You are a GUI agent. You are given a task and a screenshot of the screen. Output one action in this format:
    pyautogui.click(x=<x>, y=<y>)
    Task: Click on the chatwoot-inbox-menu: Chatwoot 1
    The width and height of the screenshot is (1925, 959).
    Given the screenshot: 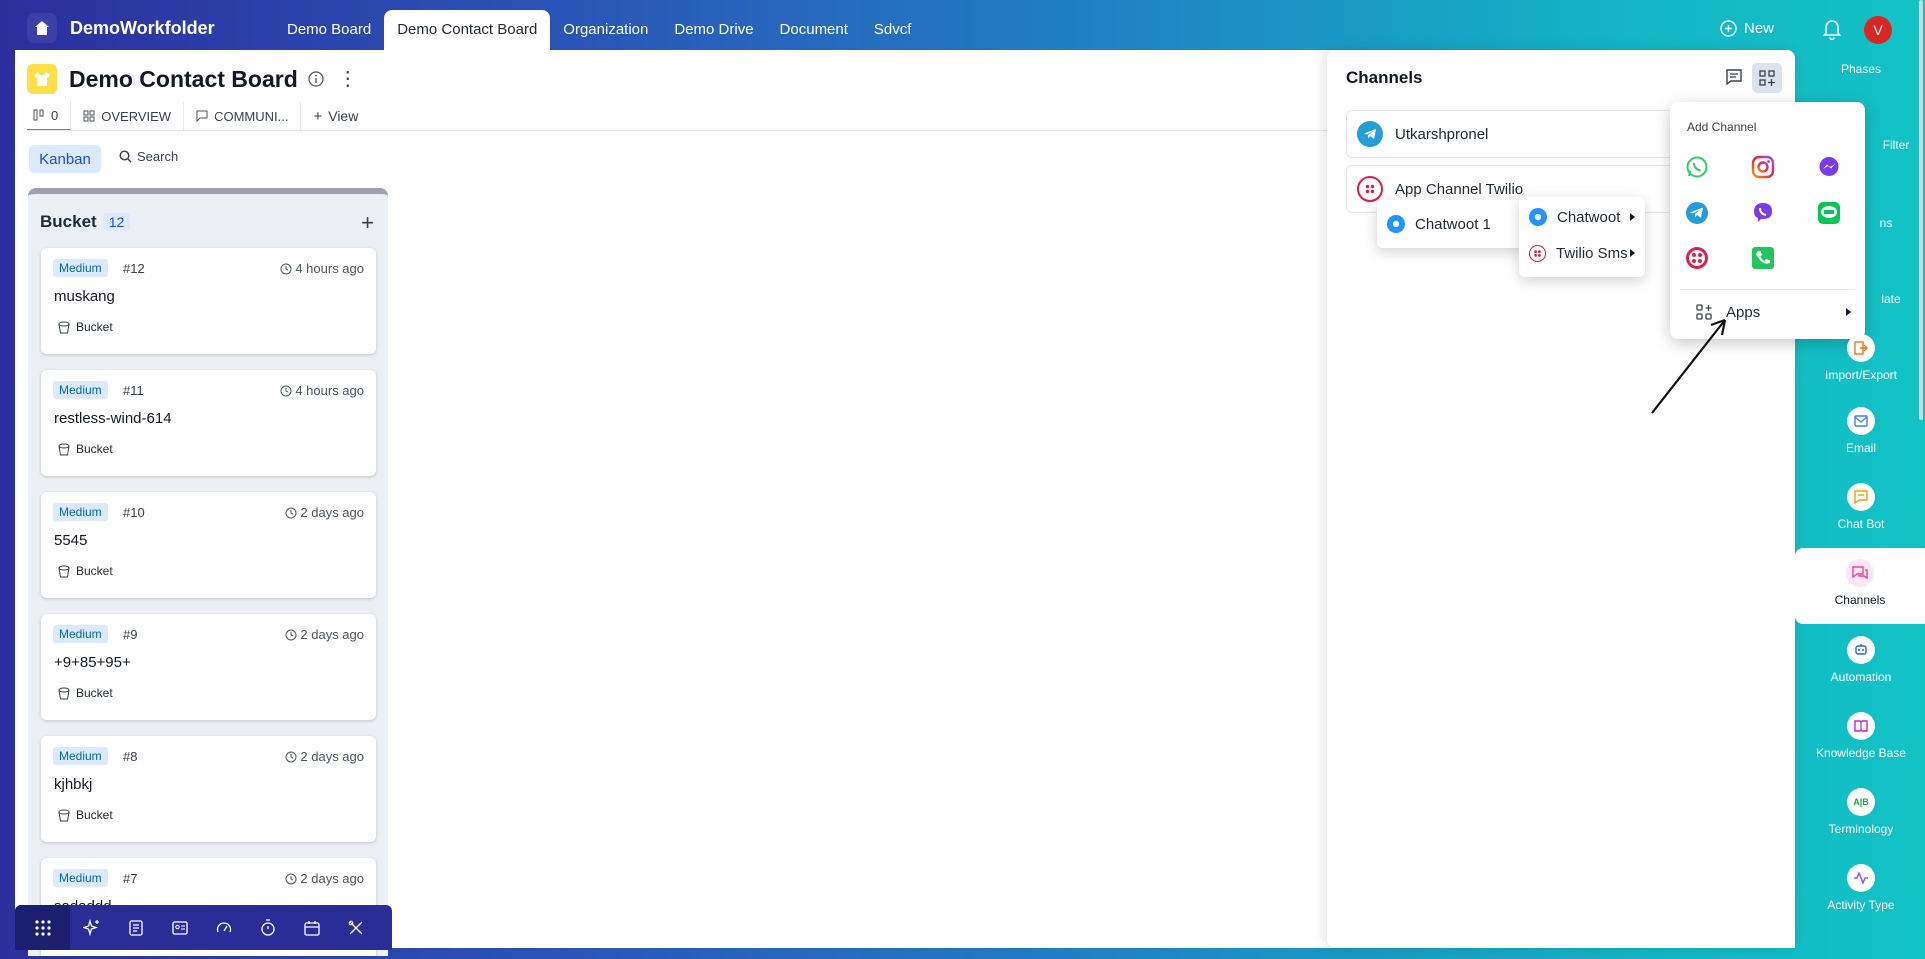 What is the action you would take?
    pyautogui.click(x=1451, y=224)
    